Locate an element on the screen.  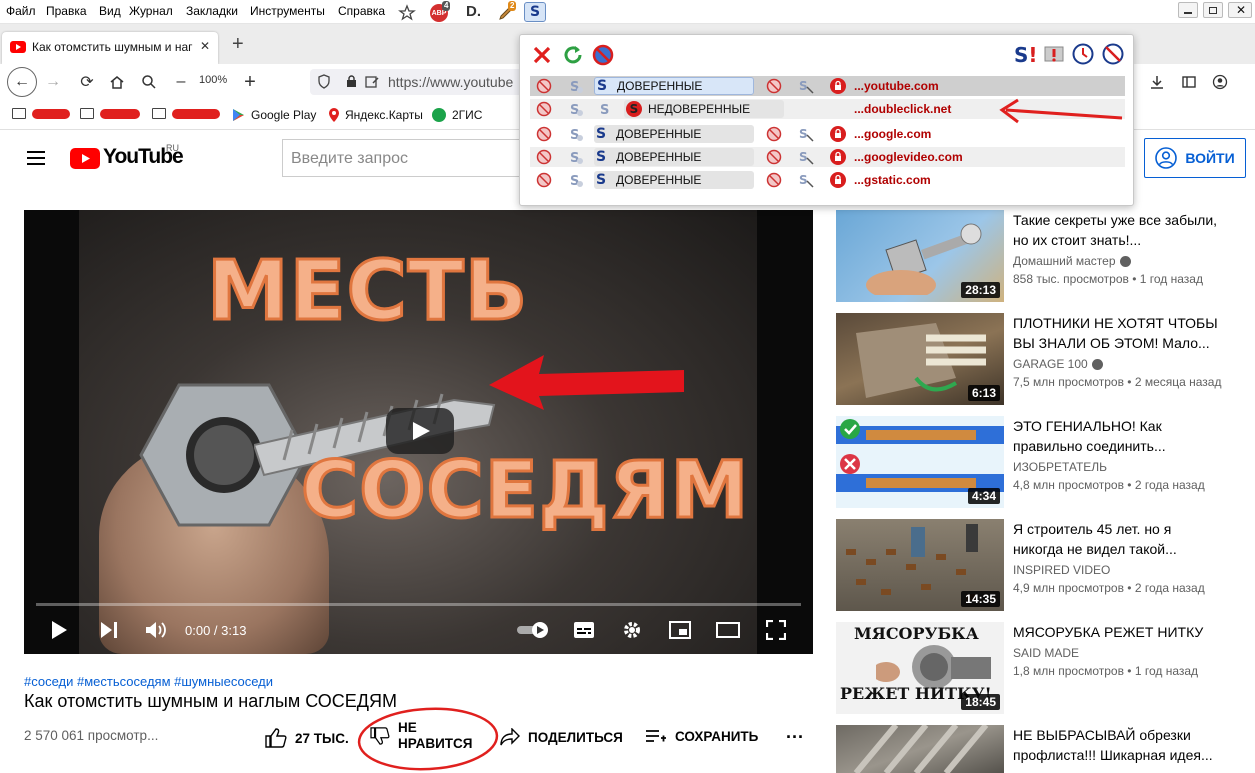
lock-icon is located at coordinates (351, 81).